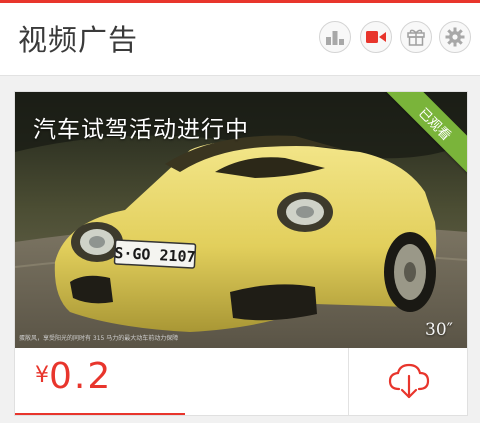 This screenshot has width=480, height=423. What do you see at coordinates (42, 375) in the screenshot?
I see `currency-symbol: ¥` at bounding box center [42, 375].